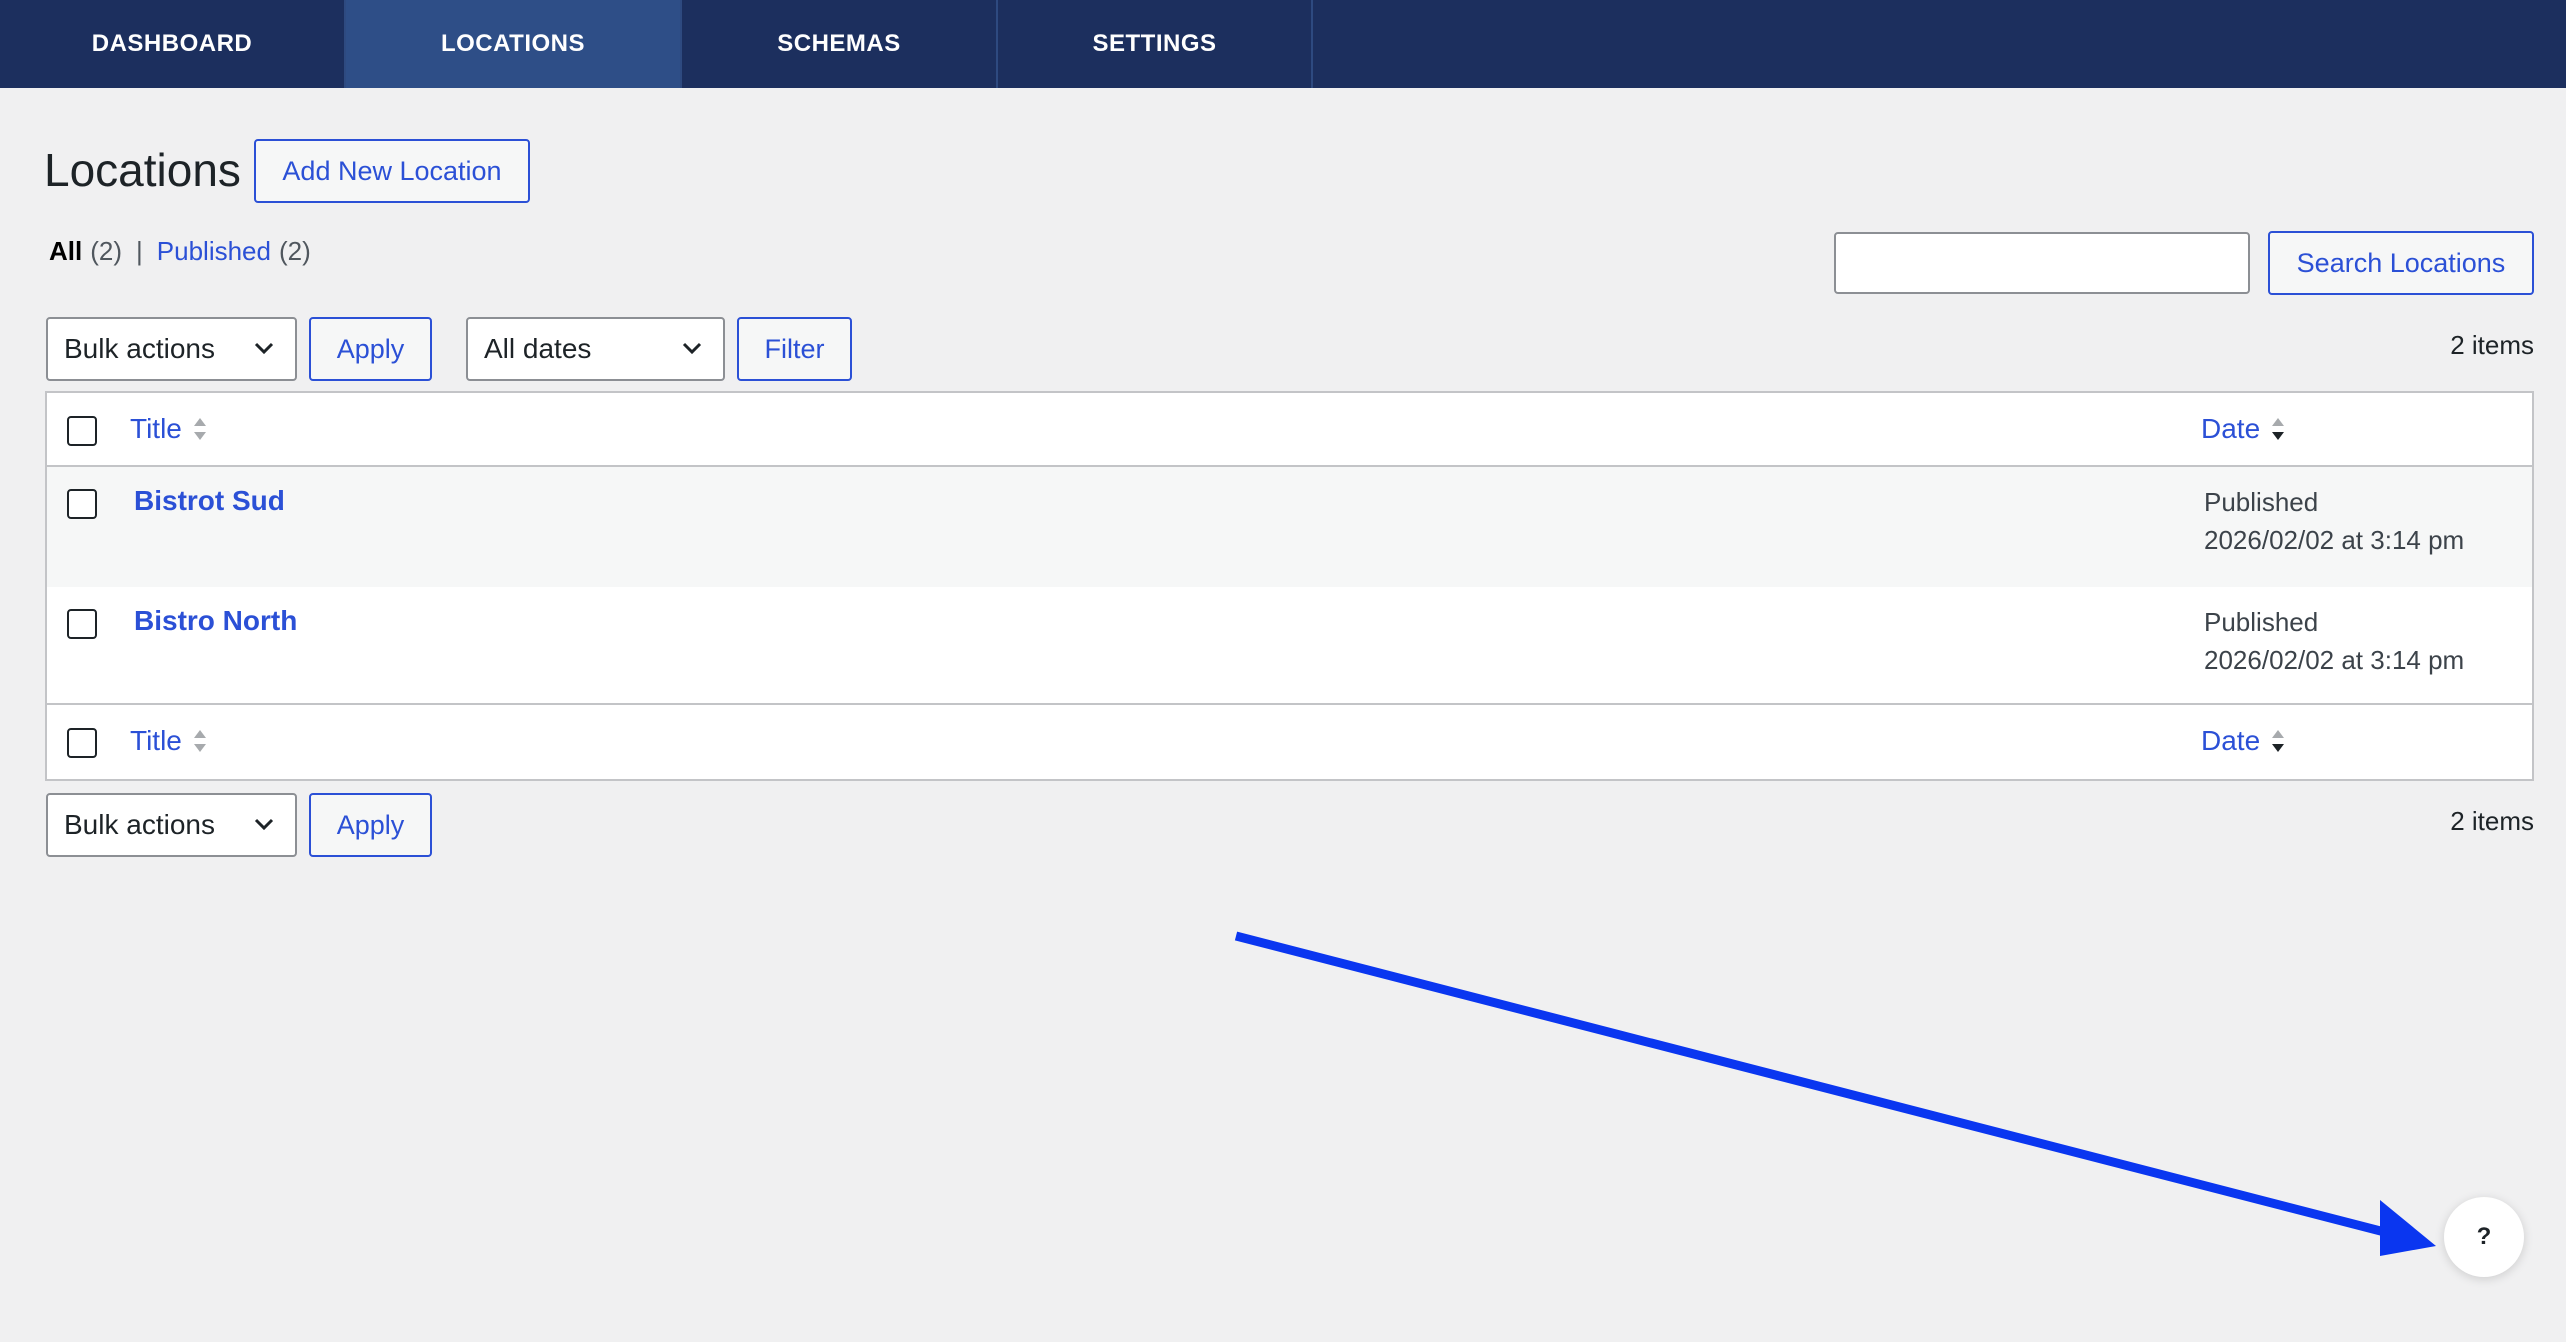  I want to click on bulk-actions-select-top: Bulk actions, so click(171, 349).